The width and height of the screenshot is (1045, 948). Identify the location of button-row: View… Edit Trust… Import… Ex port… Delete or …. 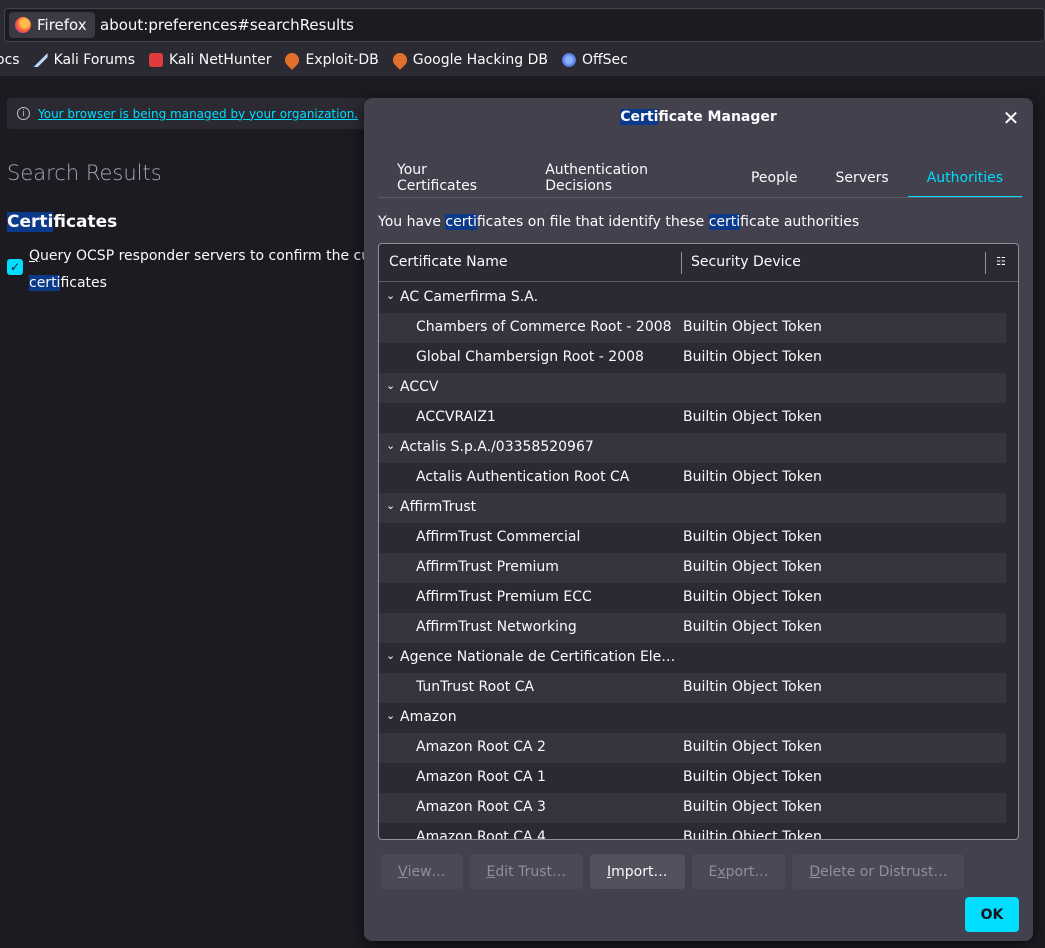
(681, 872).